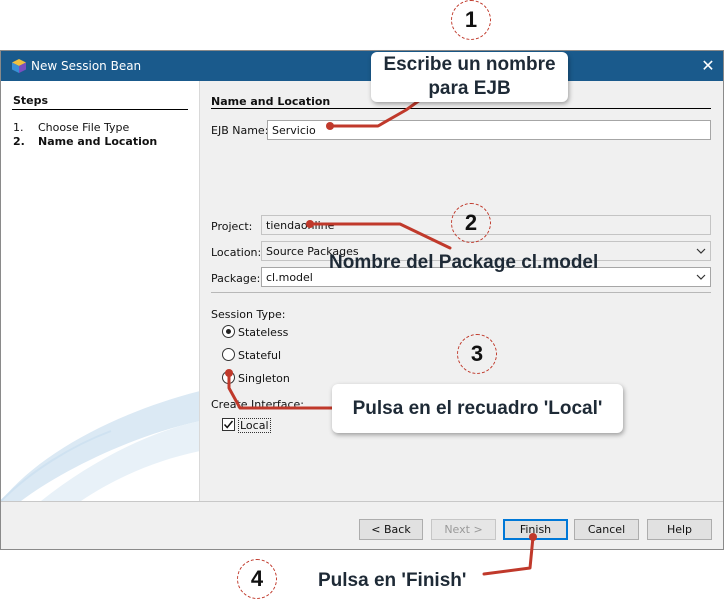 The width and height of the screenshot is (724, 599). I want to click on radio-singleton, so click(228, 377).